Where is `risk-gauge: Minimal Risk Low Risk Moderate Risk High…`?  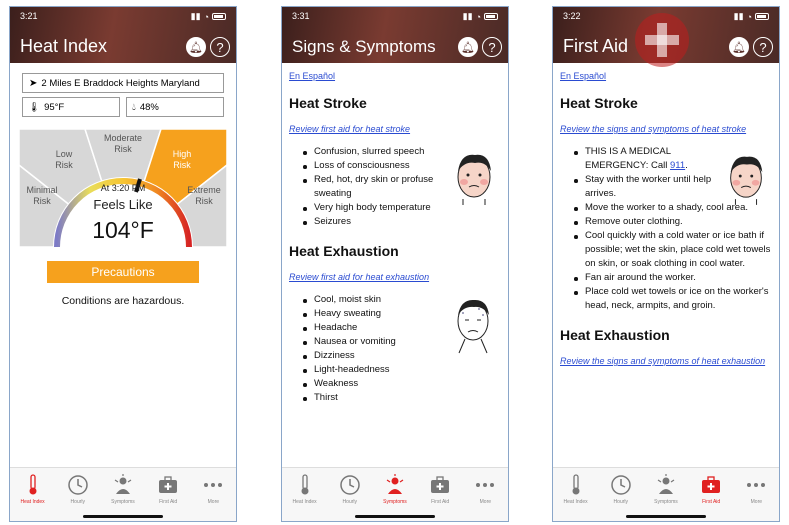
risk-gauge: Minimal Risk Low Risk Moderate Risk High… is located at coordinates (123, 188).